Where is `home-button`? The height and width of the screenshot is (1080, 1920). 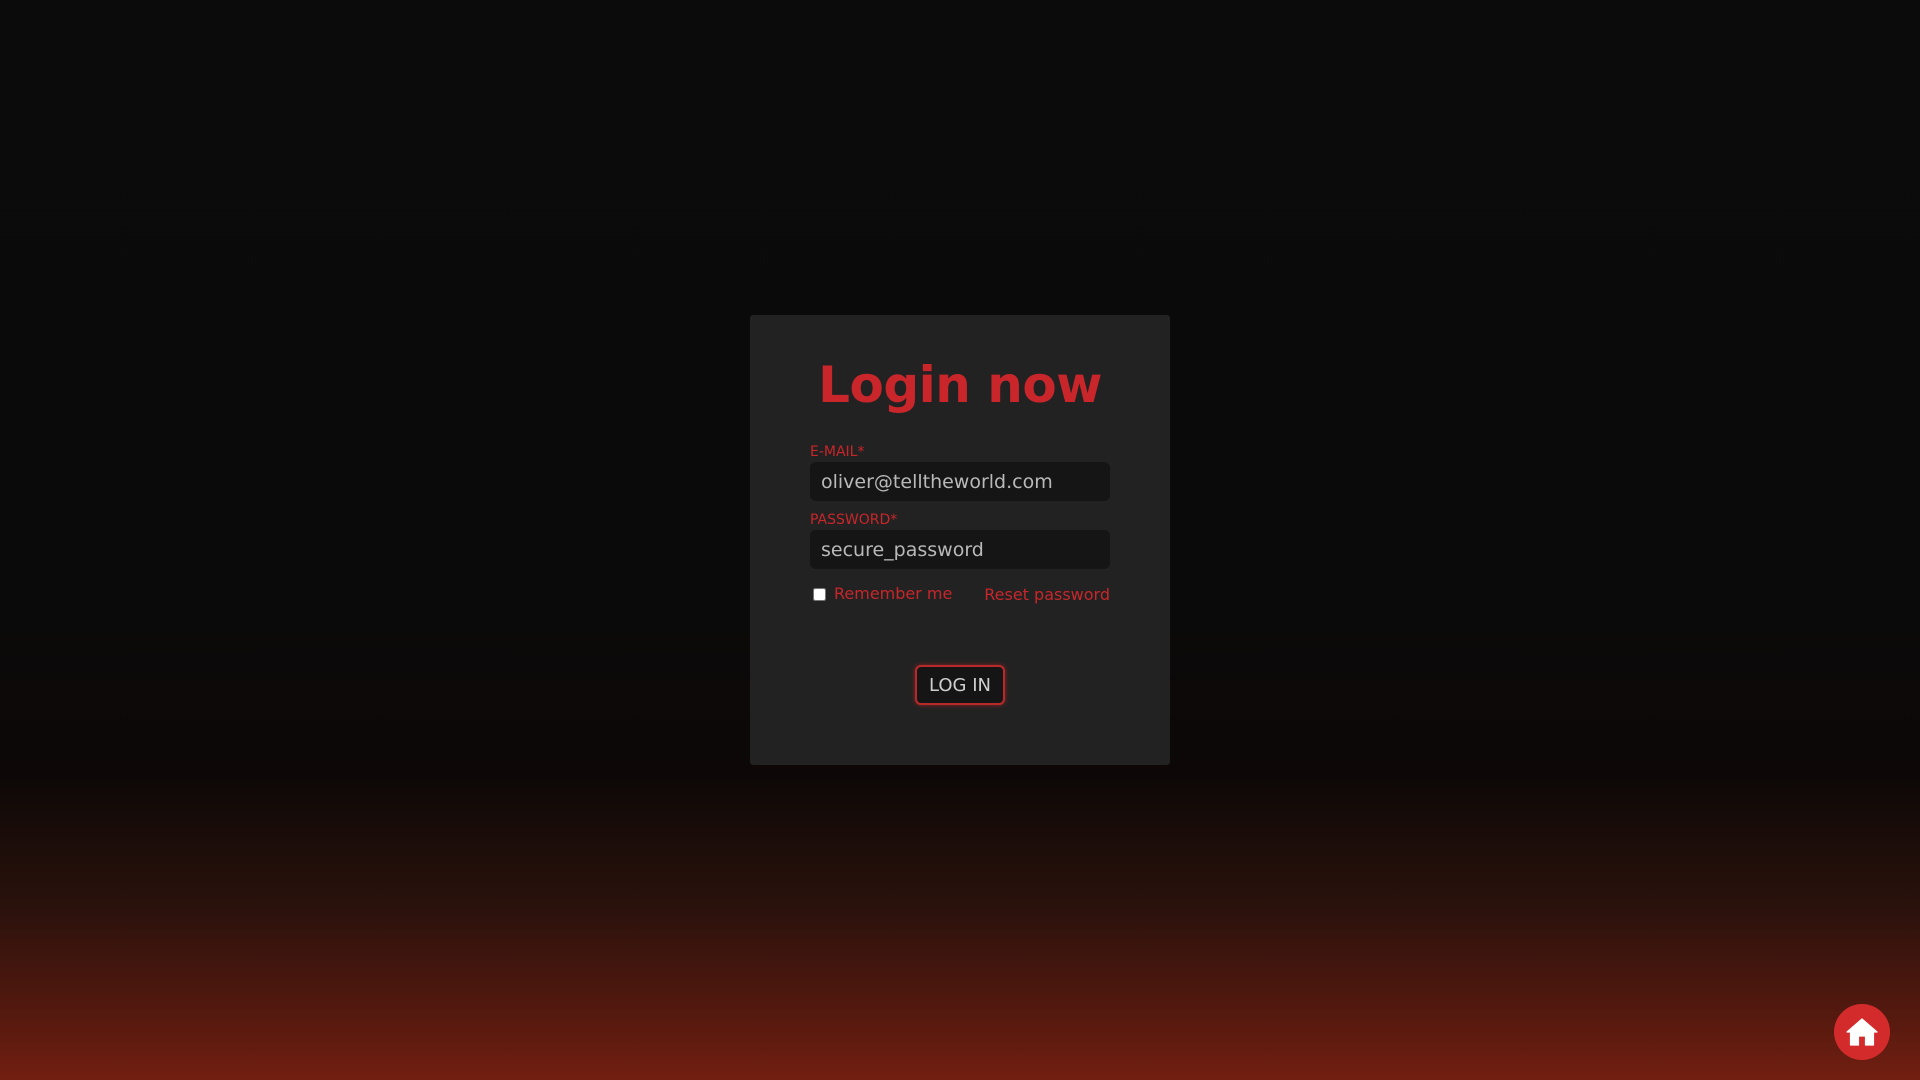
home-button is located at coordinates (1862, 1032).